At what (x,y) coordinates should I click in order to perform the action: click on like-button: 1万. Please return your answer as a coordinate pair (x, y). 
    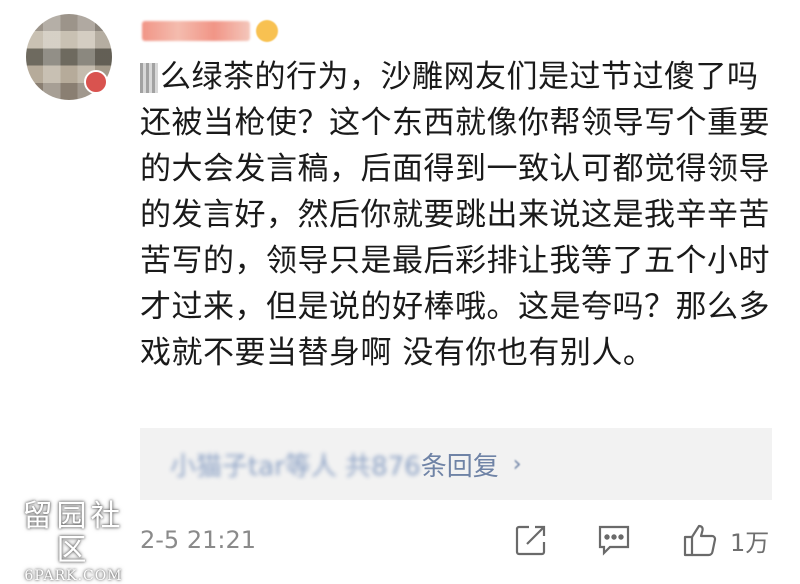
    Looking at the image, I should click on (725, 540).